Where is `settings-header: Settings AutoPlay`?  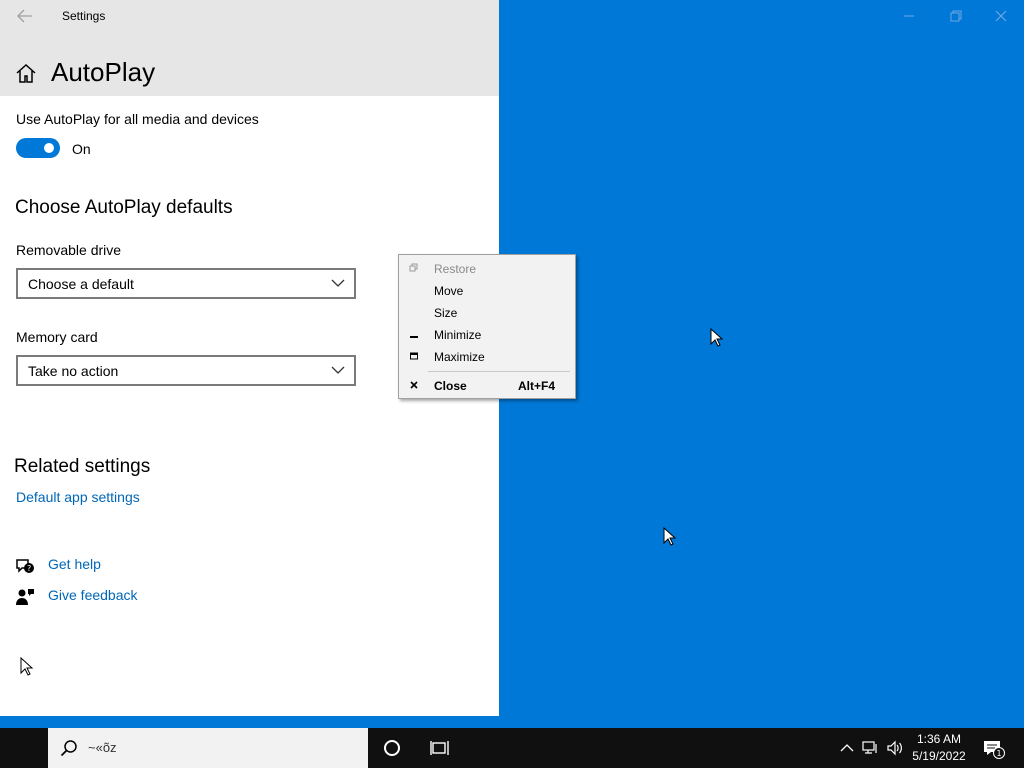 settings-header: Settings AutoPlay is located at coordinates (249, 48).